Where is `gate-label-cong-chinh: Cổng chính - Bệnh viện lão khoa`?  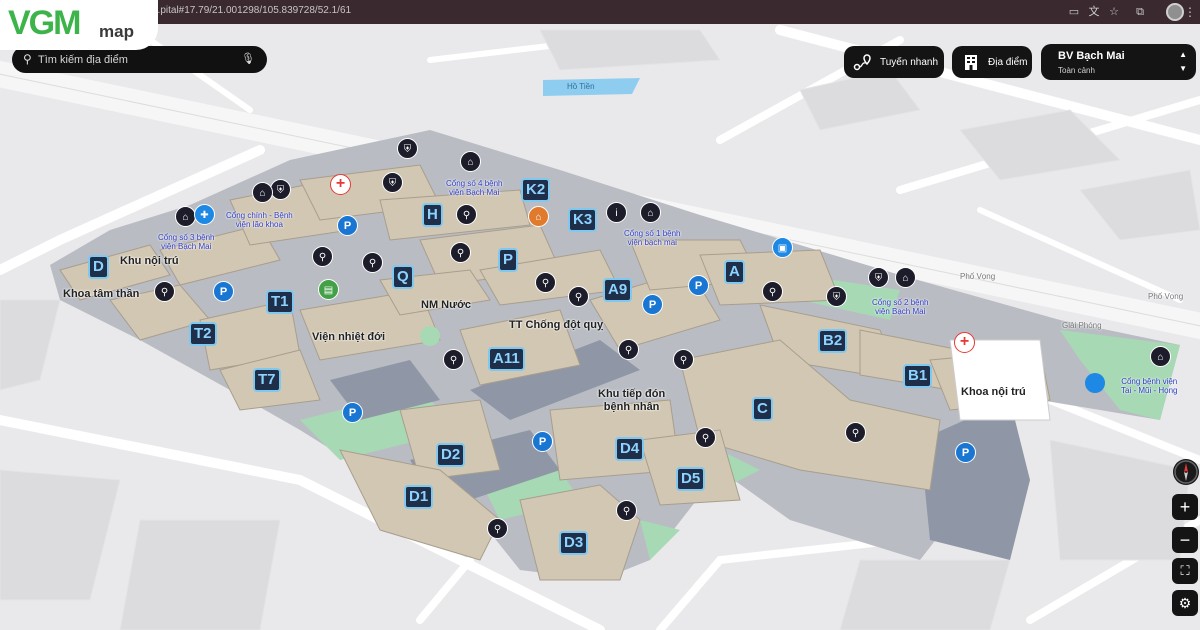 gate-label-cong-chinh: Cổng chính - Bệnh viện lão khoa is located at coordinates (259, 220).